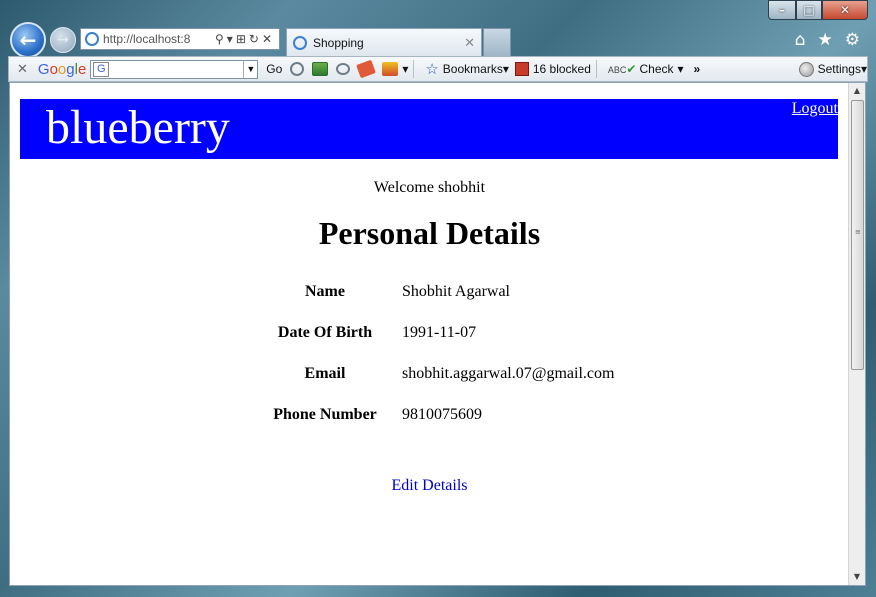  What do you see at coordinates (338, 42) in the screenshot?
I see `tab-label: Shopping` at bounding box center [338, 42].